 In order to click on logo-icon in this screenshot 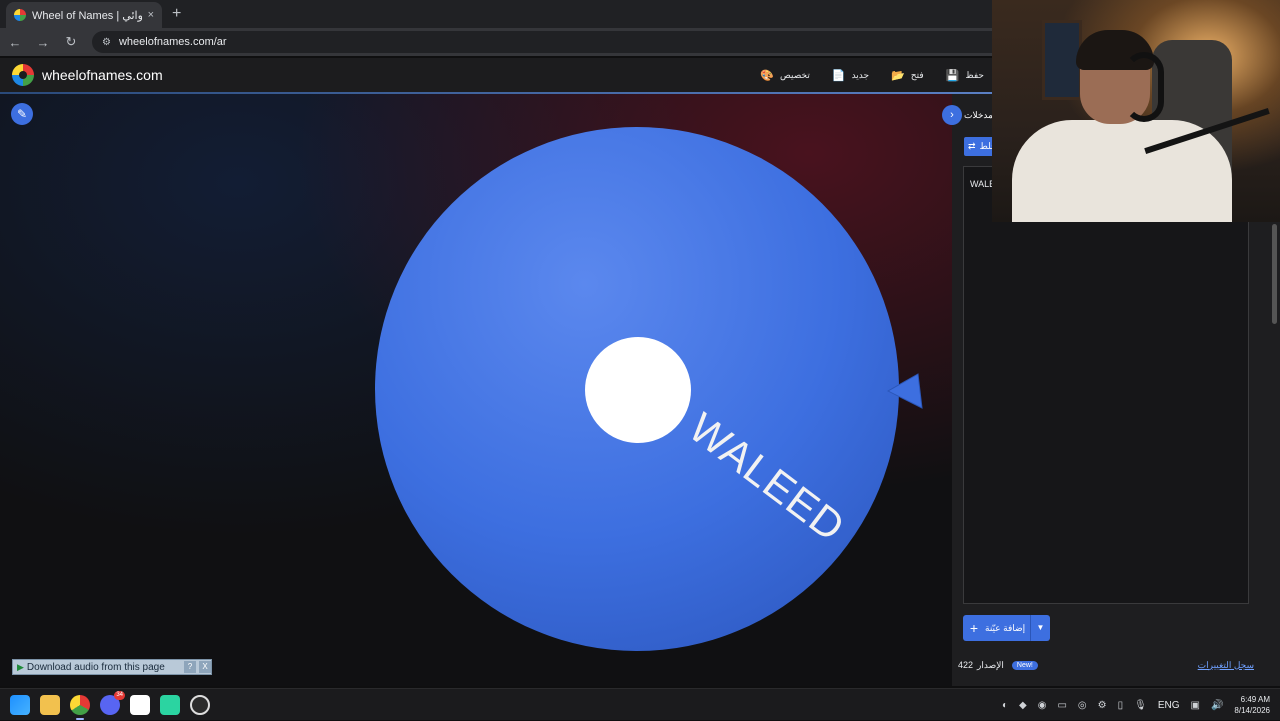, I will do `click(23, 75)`.